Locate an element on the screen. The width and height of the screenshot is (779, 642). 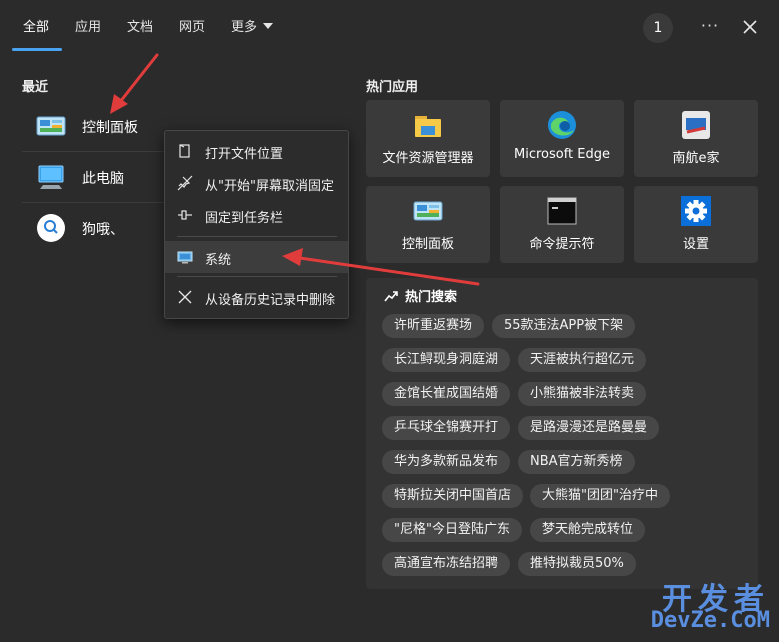
tab-documents: 文档 is located at coordinates (140, 28).